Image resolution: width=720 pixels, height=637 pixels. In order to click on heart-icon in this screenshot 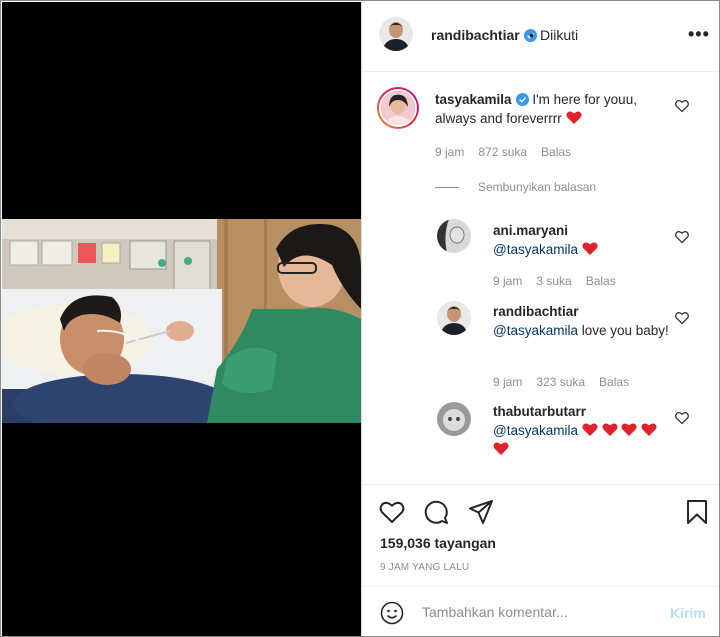, I will do `click(392, 512)`.